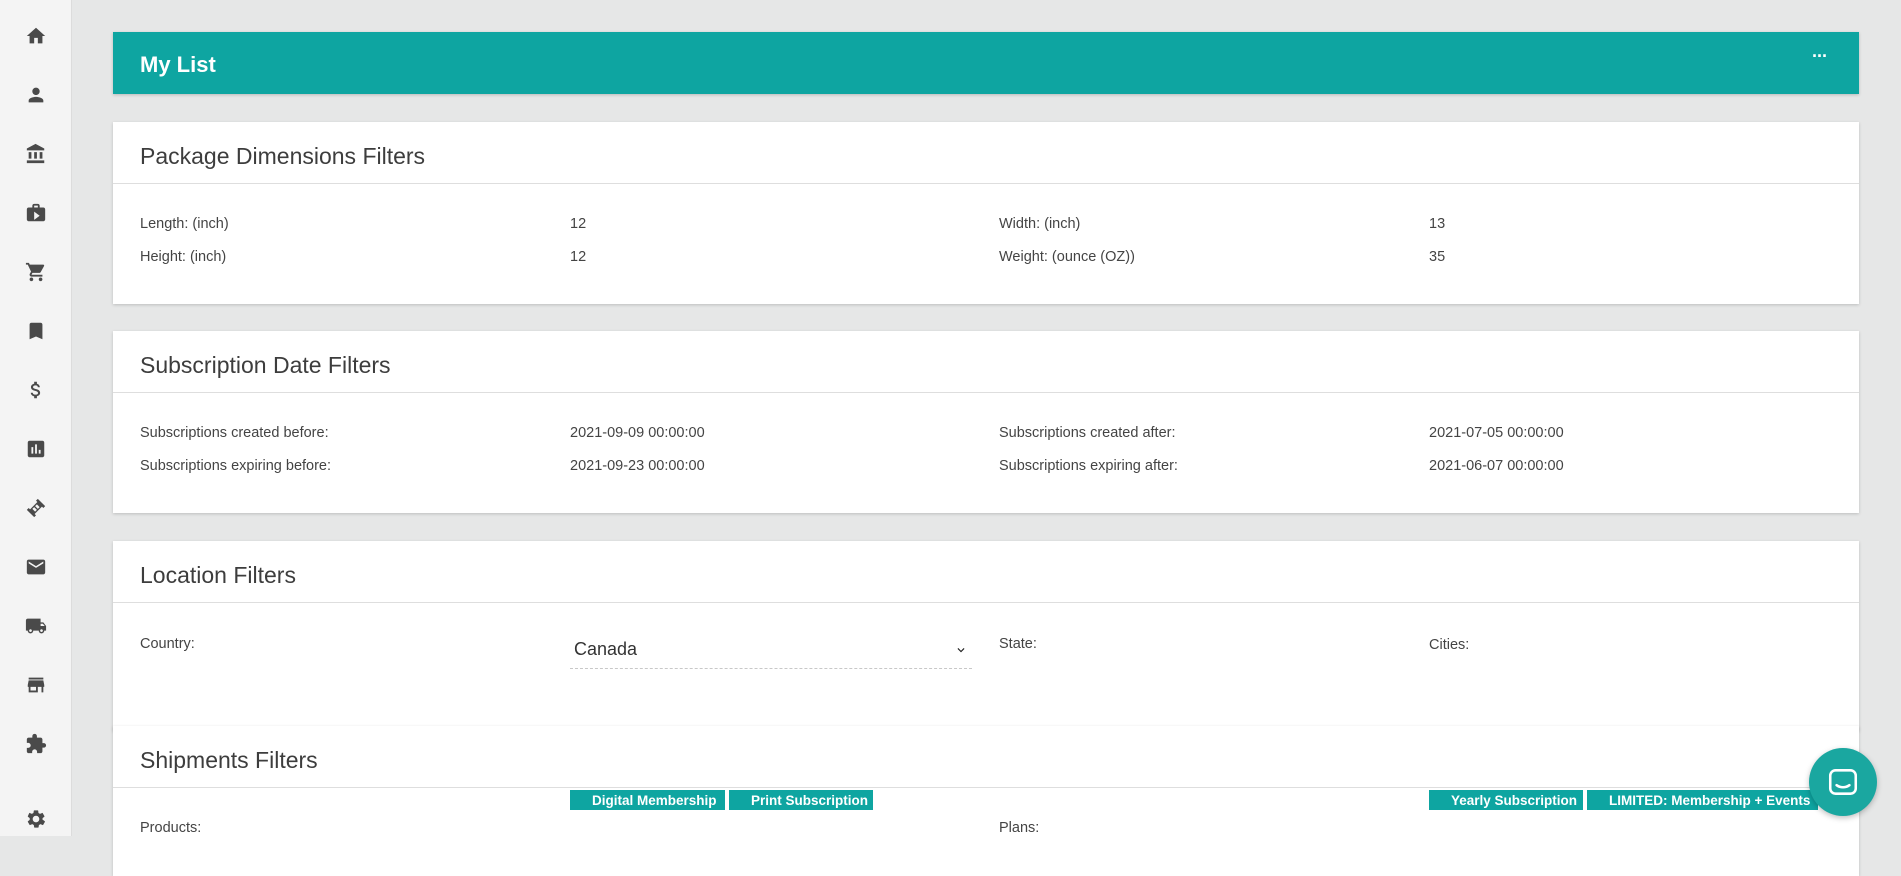 This screenshot has width=1901, height=876. Describe the element at coordinates (36, 95) in the screenshot. I see `person-icon` at that location.